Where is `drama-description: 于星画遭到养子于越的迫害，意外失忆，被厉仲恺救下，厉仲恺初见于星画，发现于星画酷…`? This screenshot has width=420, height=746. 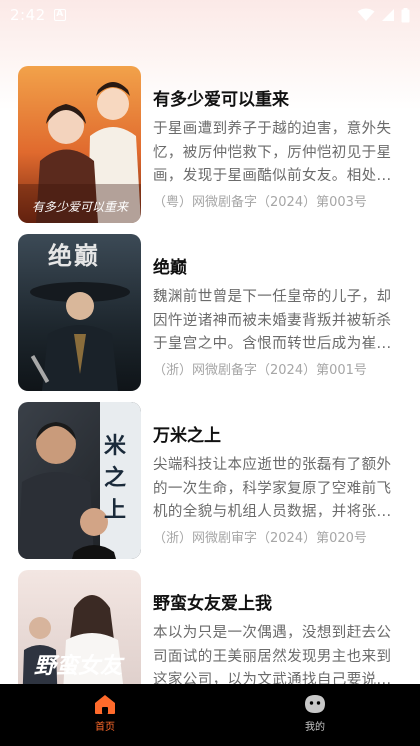 drama-description: 于星画遭到养子于越的迫害，意外失忆，被厉仲恺救下，厉仲恺初见于星画，发现于星画酷… is located at coordinates (272, 152).